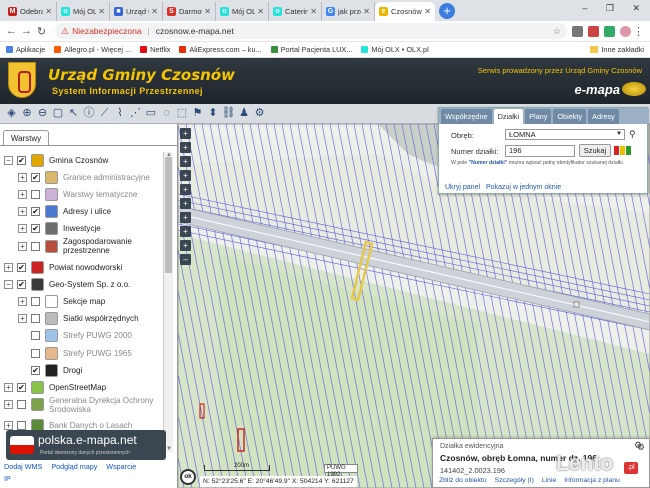 Image resolution: width=650 pixels, height=488 pixels. I want to click on parcel-number-input: 196, so click(540, 151).